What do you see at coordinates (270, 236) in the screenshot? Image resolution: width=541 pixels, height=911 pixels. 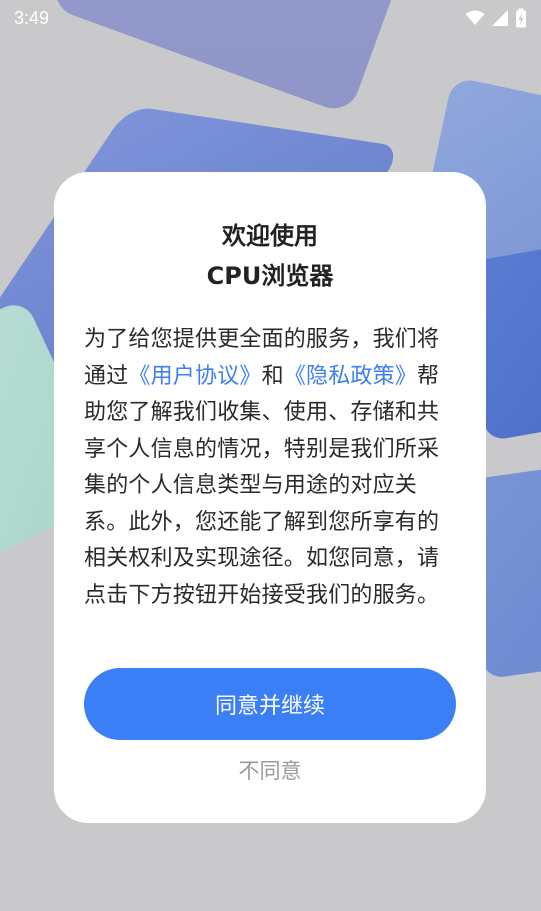 I see `dialog-title-line1: 欢迎使用` at bounding box center [270, 236].